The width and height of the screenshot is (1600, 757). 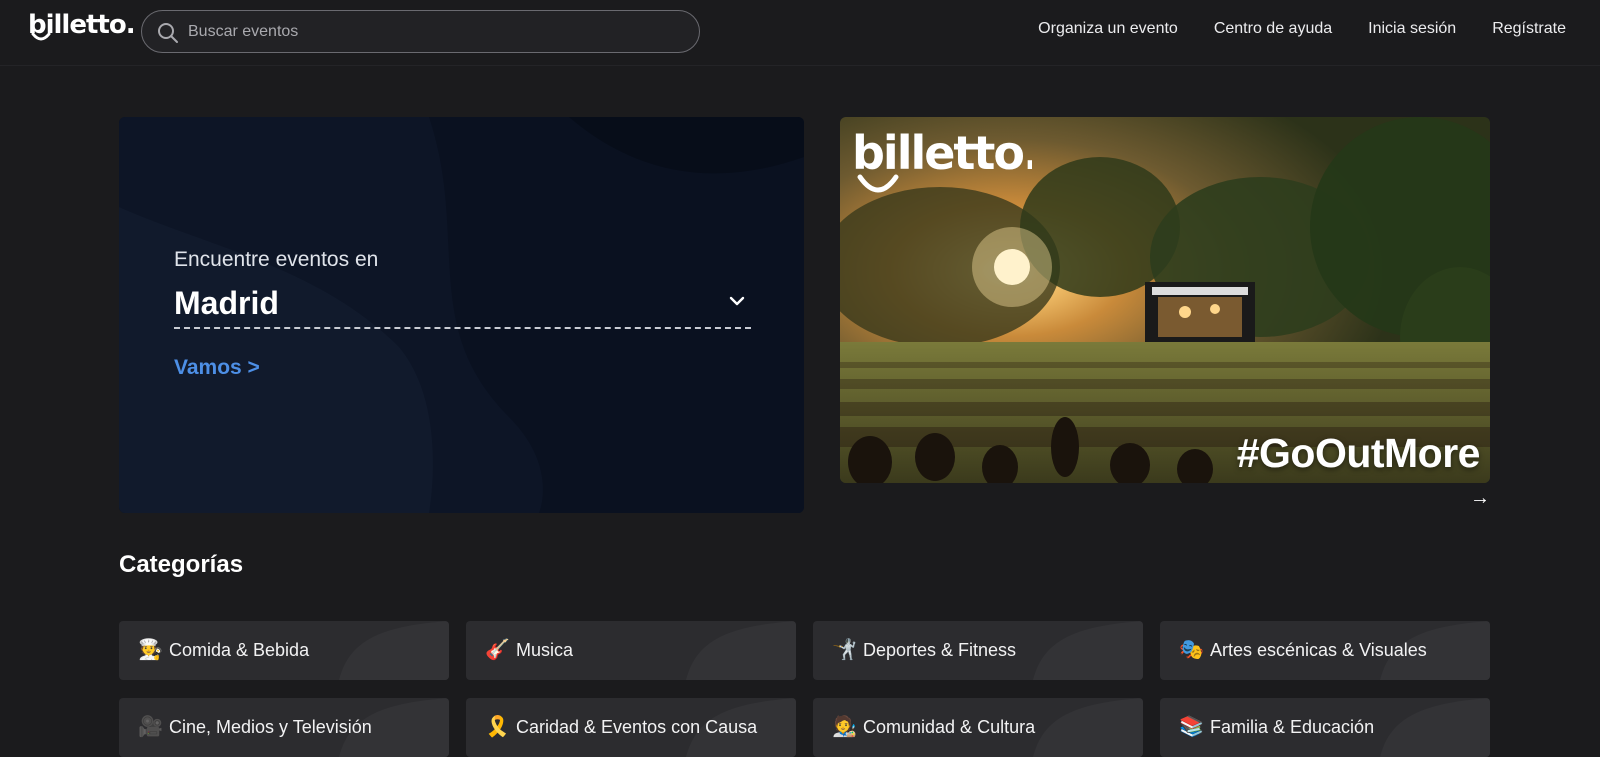 What do you see at coordinates (844, 727) in the screenshot?
I see `artist-icon: 🧑‍🎨` at bounding box center [844, 727].